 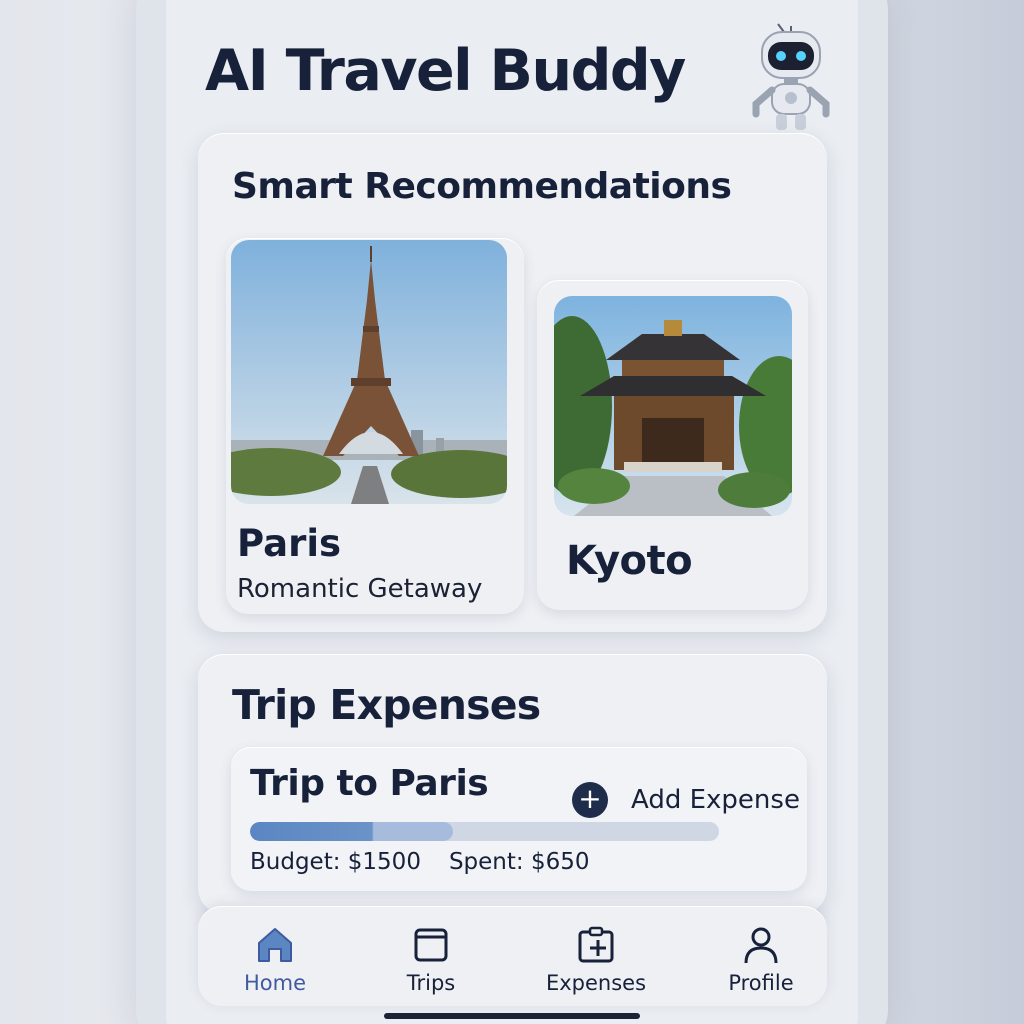 What do you see at coordinates (761, 945) in the screenshot?
I see `user-icon` at bounding box center [761, 945].